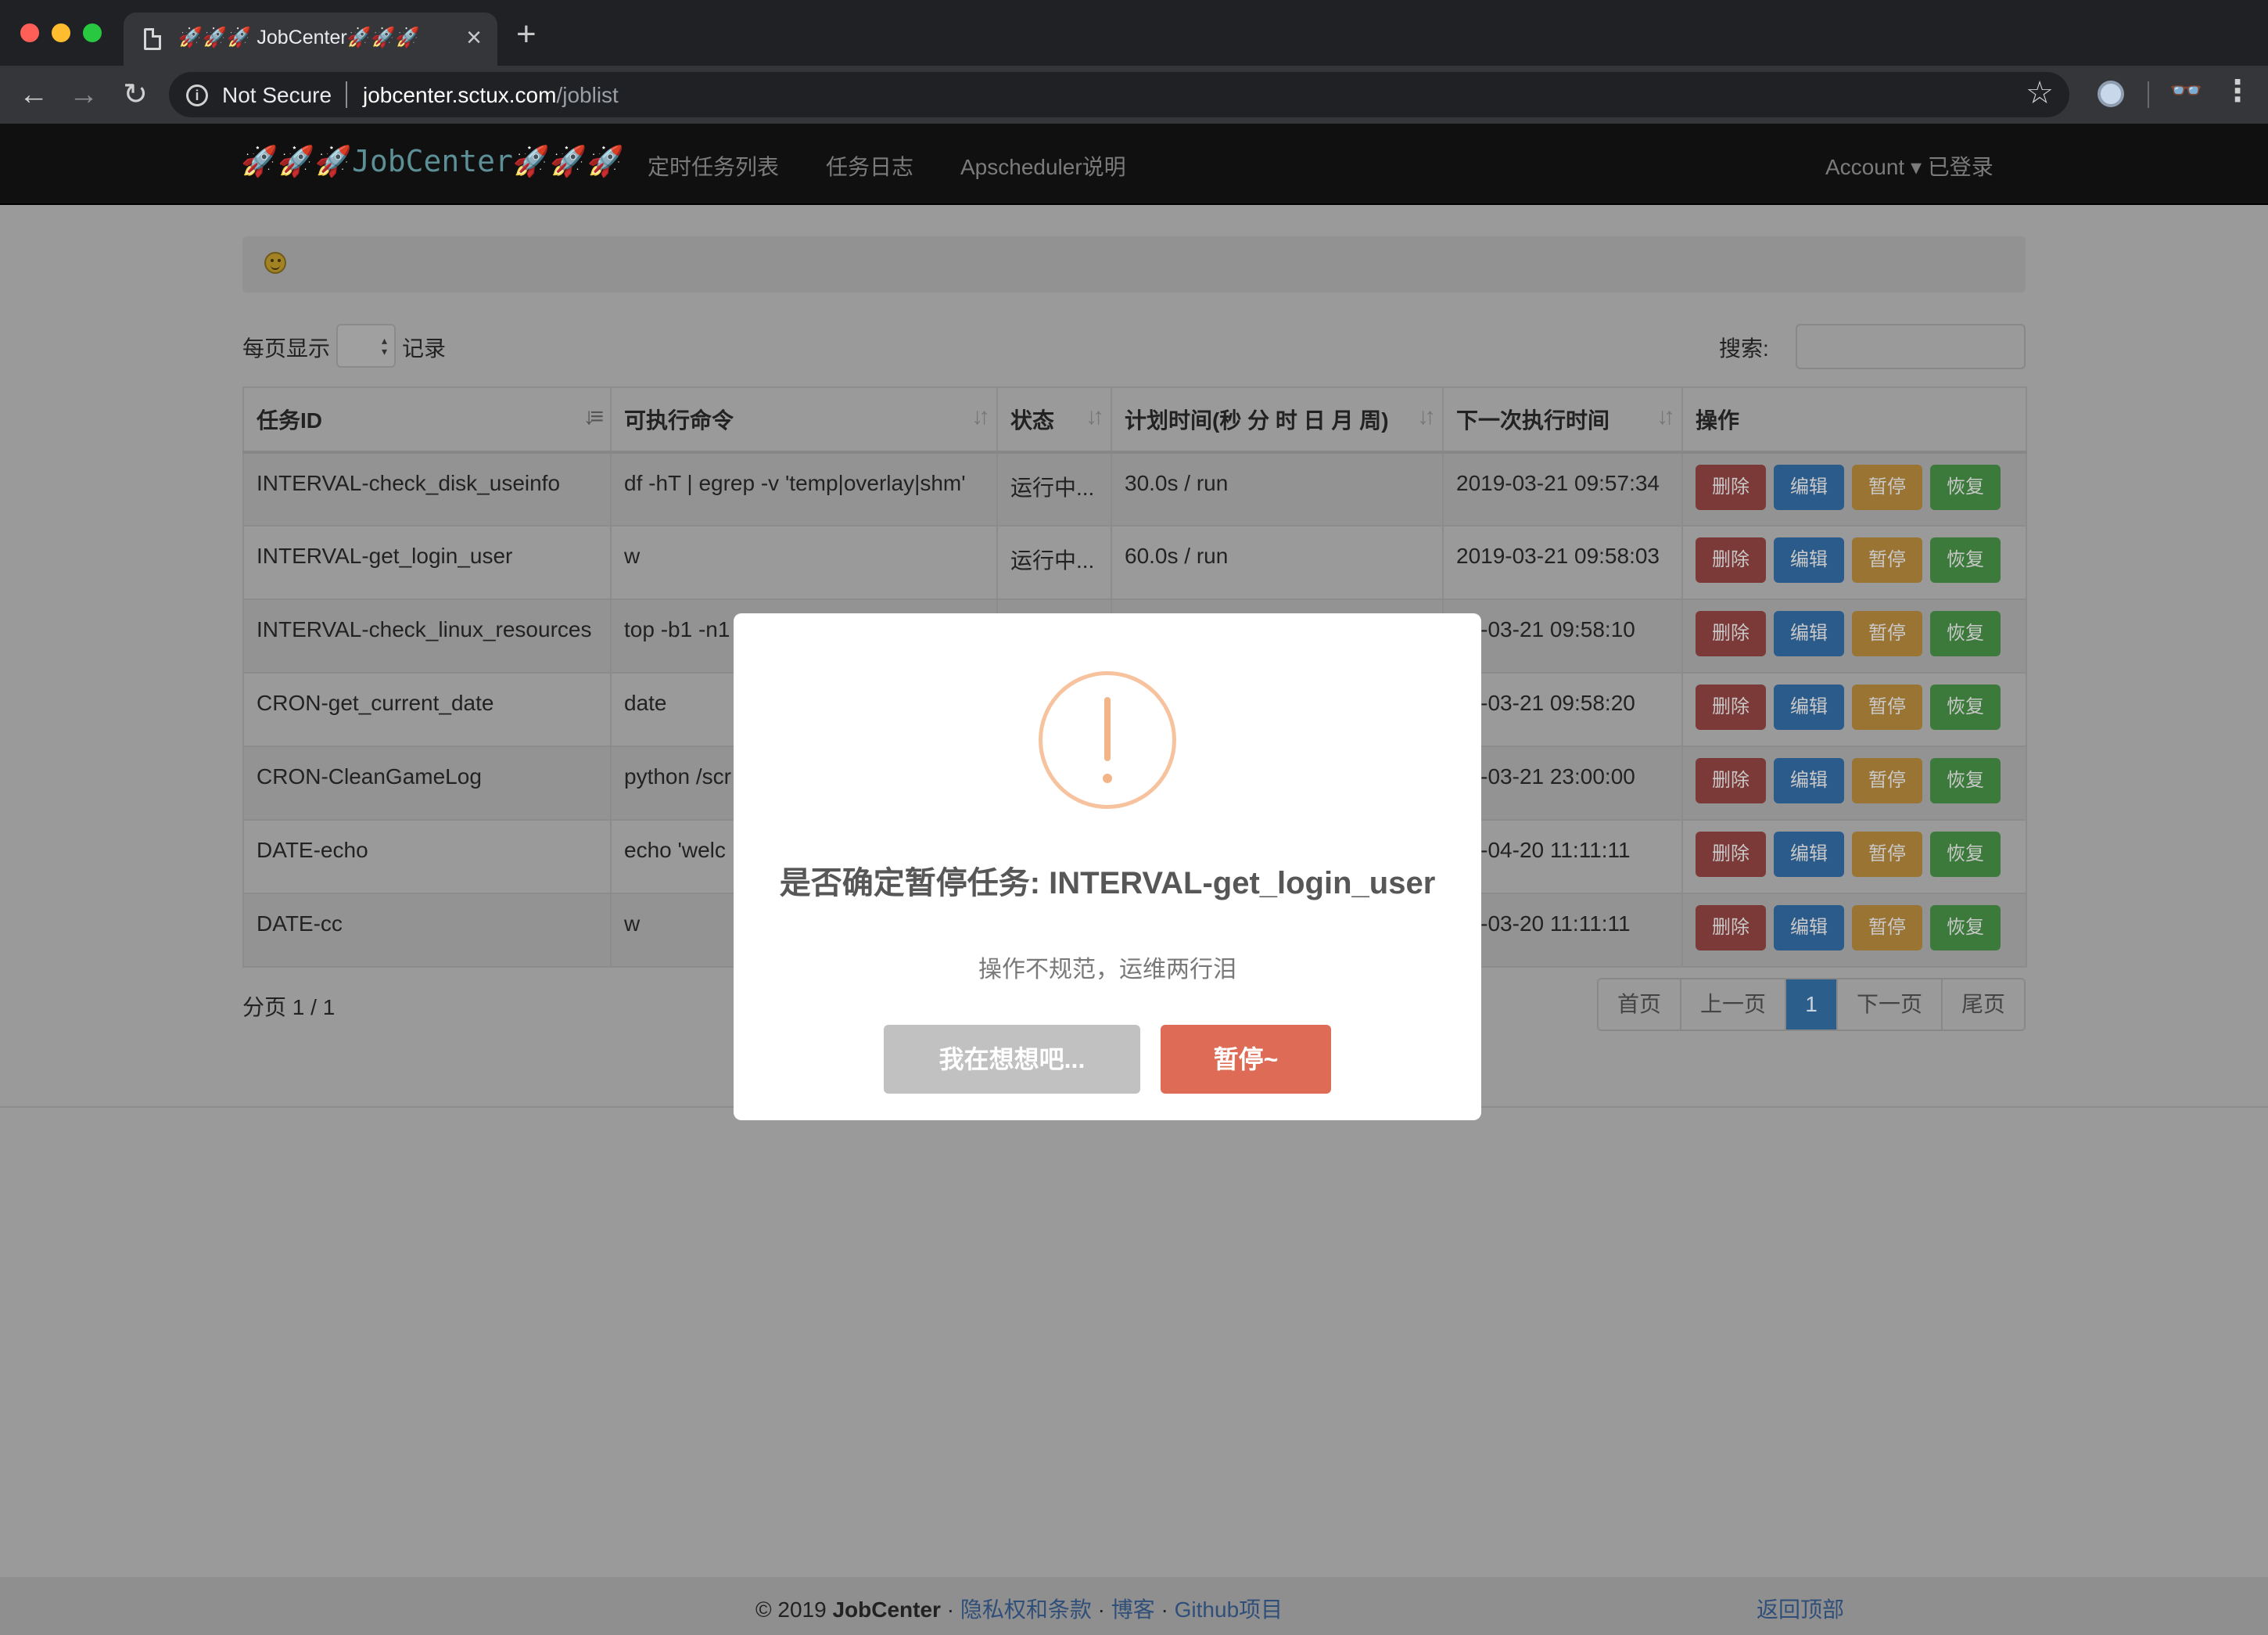 This screenshot has height=1635, width=2268. I want to click on warning-icon-bar, so click(1108, 729).